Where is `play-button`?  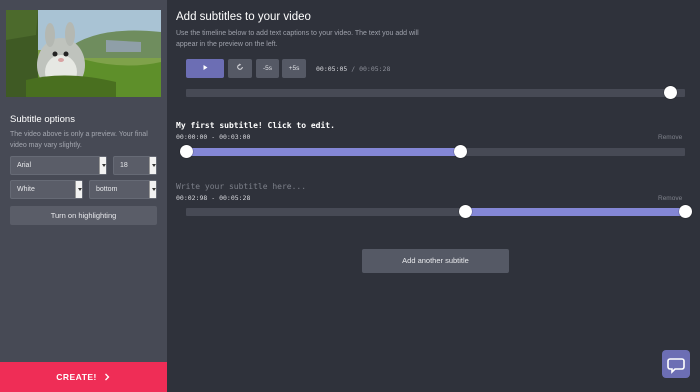
play-button is located at coordinates (205, 68).